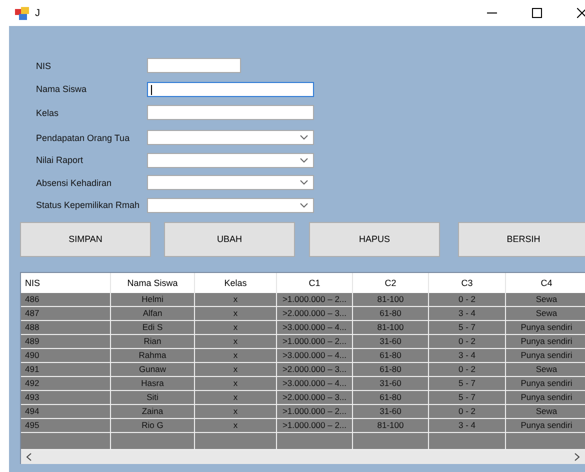 The width and height of the screenshot is (585, 472). Describe the element at coordinates (66, 282) in the screenshot. I see `column-header: NIS` at that location.